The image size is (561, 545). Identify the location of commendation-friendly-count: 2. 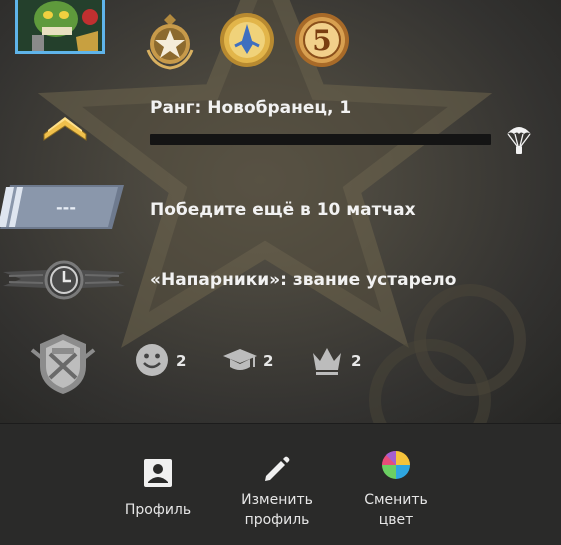
(181, 361).